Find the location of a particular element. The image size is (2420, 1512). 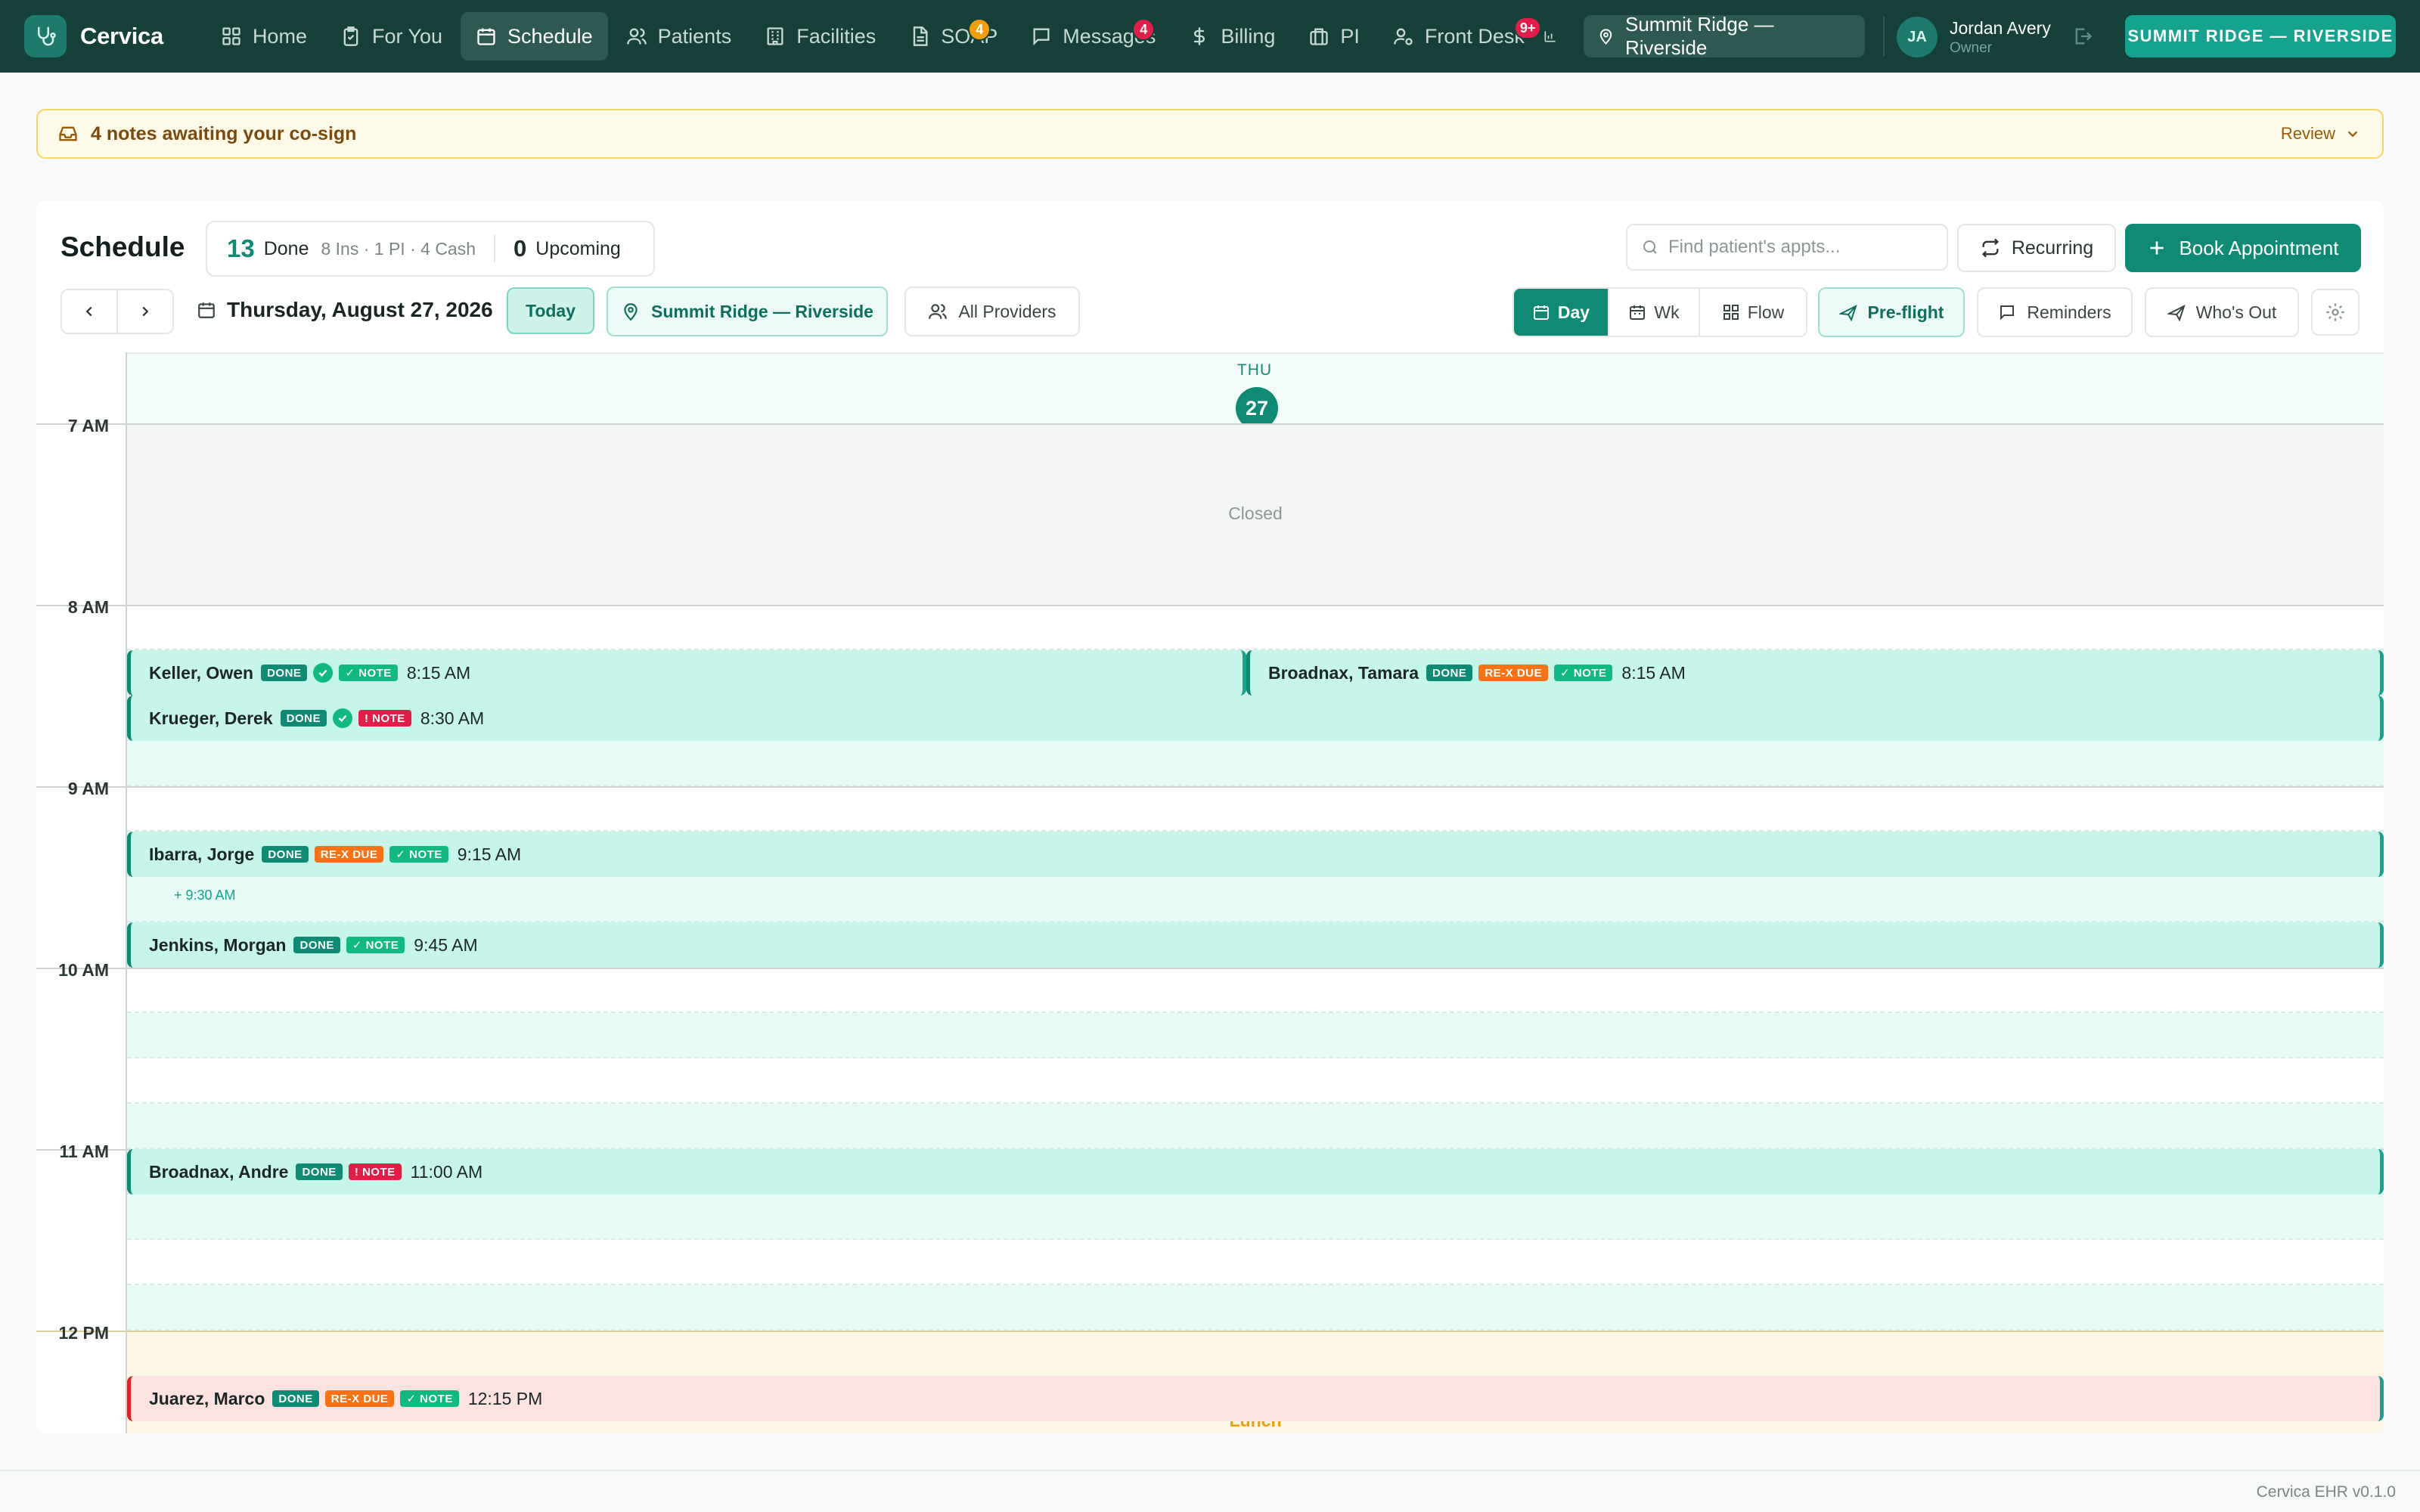

done-breakdown: 8 Ins · 1 PI · 4 Cash is located at coordinates (398, 248).